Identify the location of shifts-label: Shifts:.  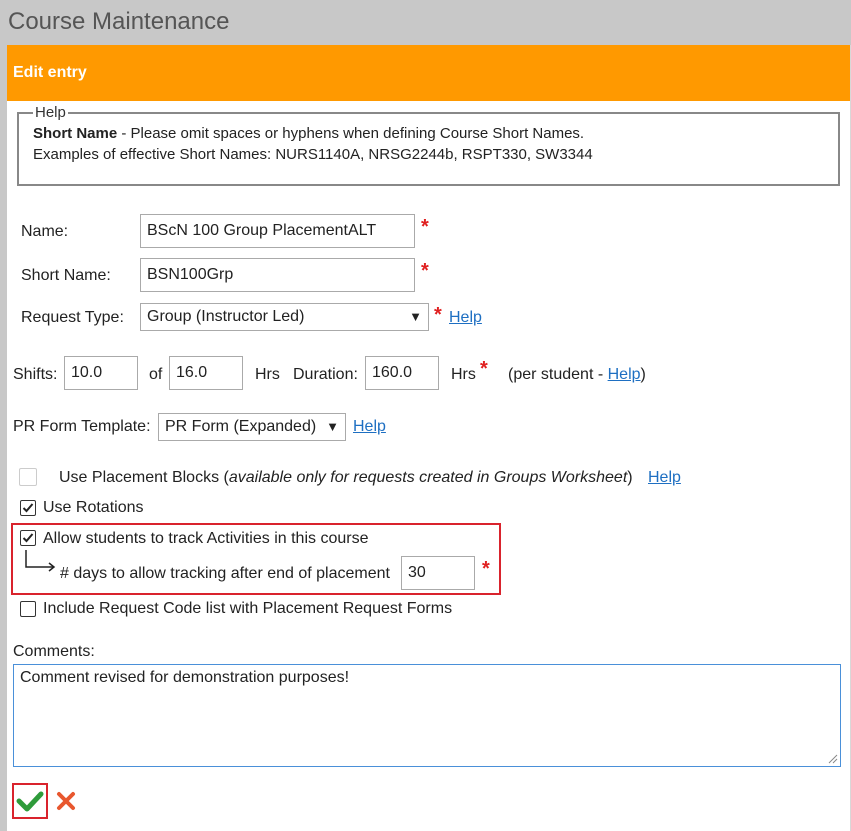
(35, 374).